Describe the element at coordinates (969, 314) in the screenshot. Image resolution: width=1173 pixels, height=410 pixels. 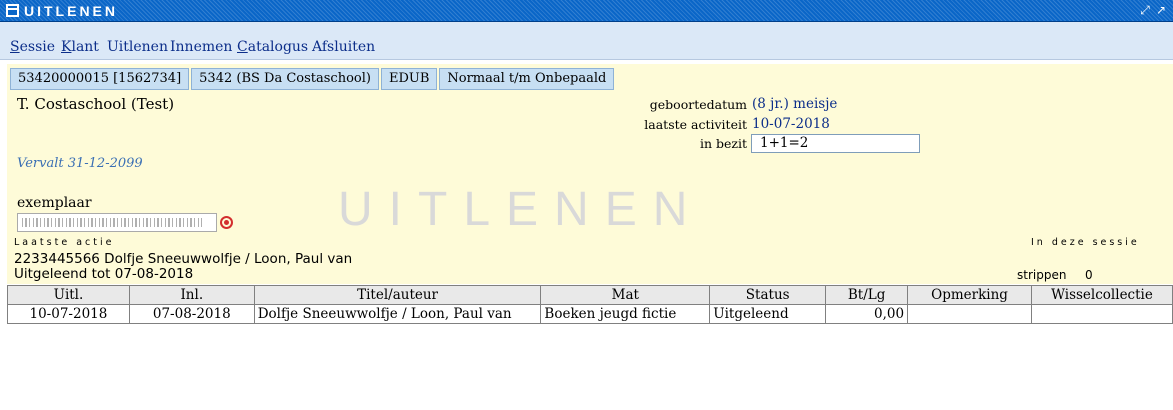
I see `cell-opmerking` at that location.